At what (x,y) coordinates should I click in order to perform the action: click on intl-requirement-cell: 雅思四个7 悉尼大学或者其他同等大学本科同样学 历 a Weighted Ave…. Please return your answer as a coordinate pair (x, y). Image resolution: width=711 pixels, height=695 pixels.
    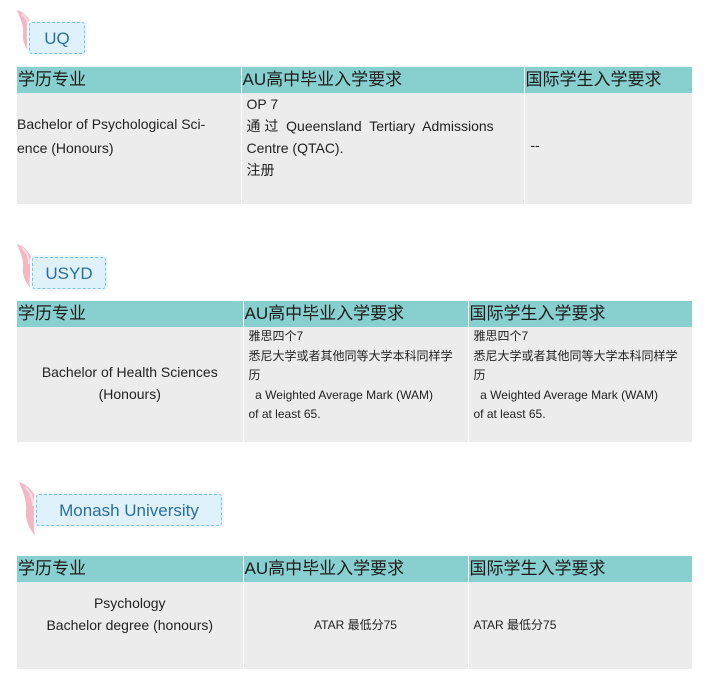
    Looking at the image, I should click on (580, 384).